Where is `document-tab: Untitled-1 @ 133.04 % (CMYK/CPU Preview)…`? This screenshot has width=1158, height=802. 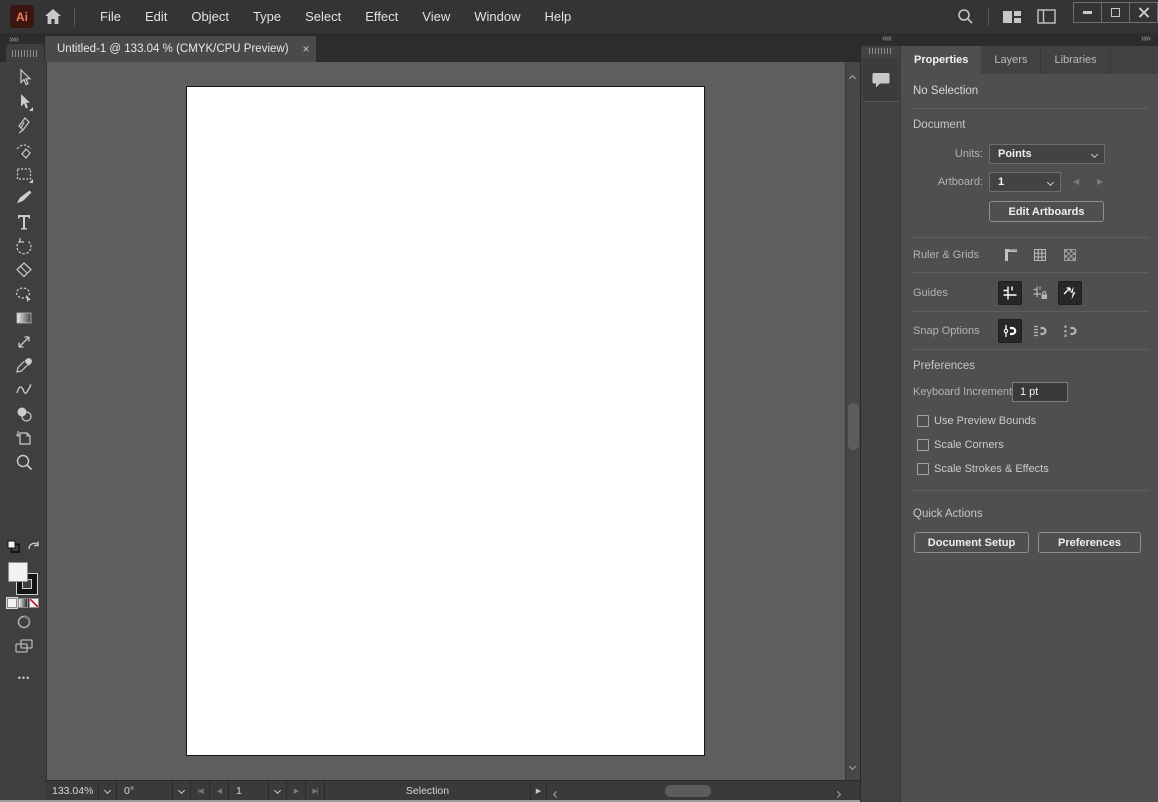 document-tab: Untitled-1 @ 133.04 % (CMYK/CPU Preview)… is located at coordinates (180, 49).